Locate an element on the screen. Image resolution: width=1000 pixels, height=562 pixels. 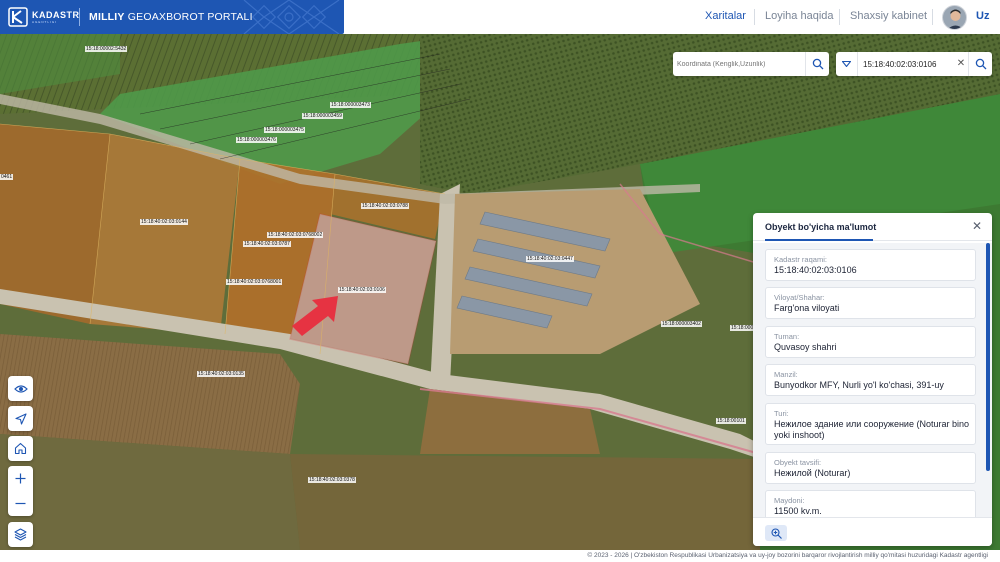
zoom-out-button is located at coordinates (20, 503).